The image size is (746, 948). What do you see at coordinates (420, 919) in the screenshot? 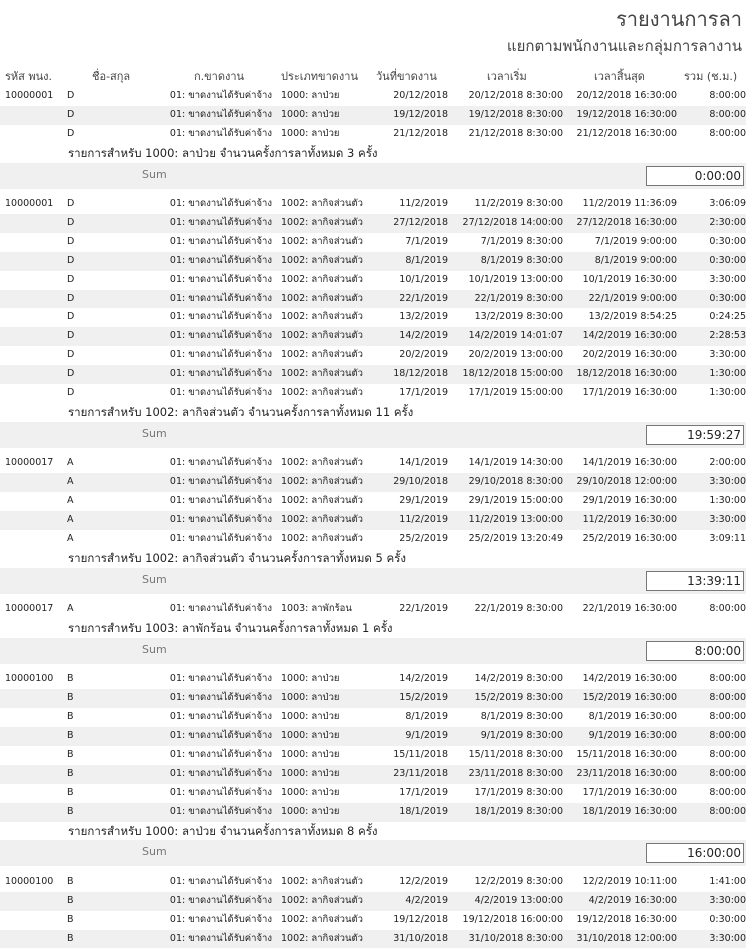
I see `absence-date-cell: 19/12/2018` at bounding box center [420, 919].